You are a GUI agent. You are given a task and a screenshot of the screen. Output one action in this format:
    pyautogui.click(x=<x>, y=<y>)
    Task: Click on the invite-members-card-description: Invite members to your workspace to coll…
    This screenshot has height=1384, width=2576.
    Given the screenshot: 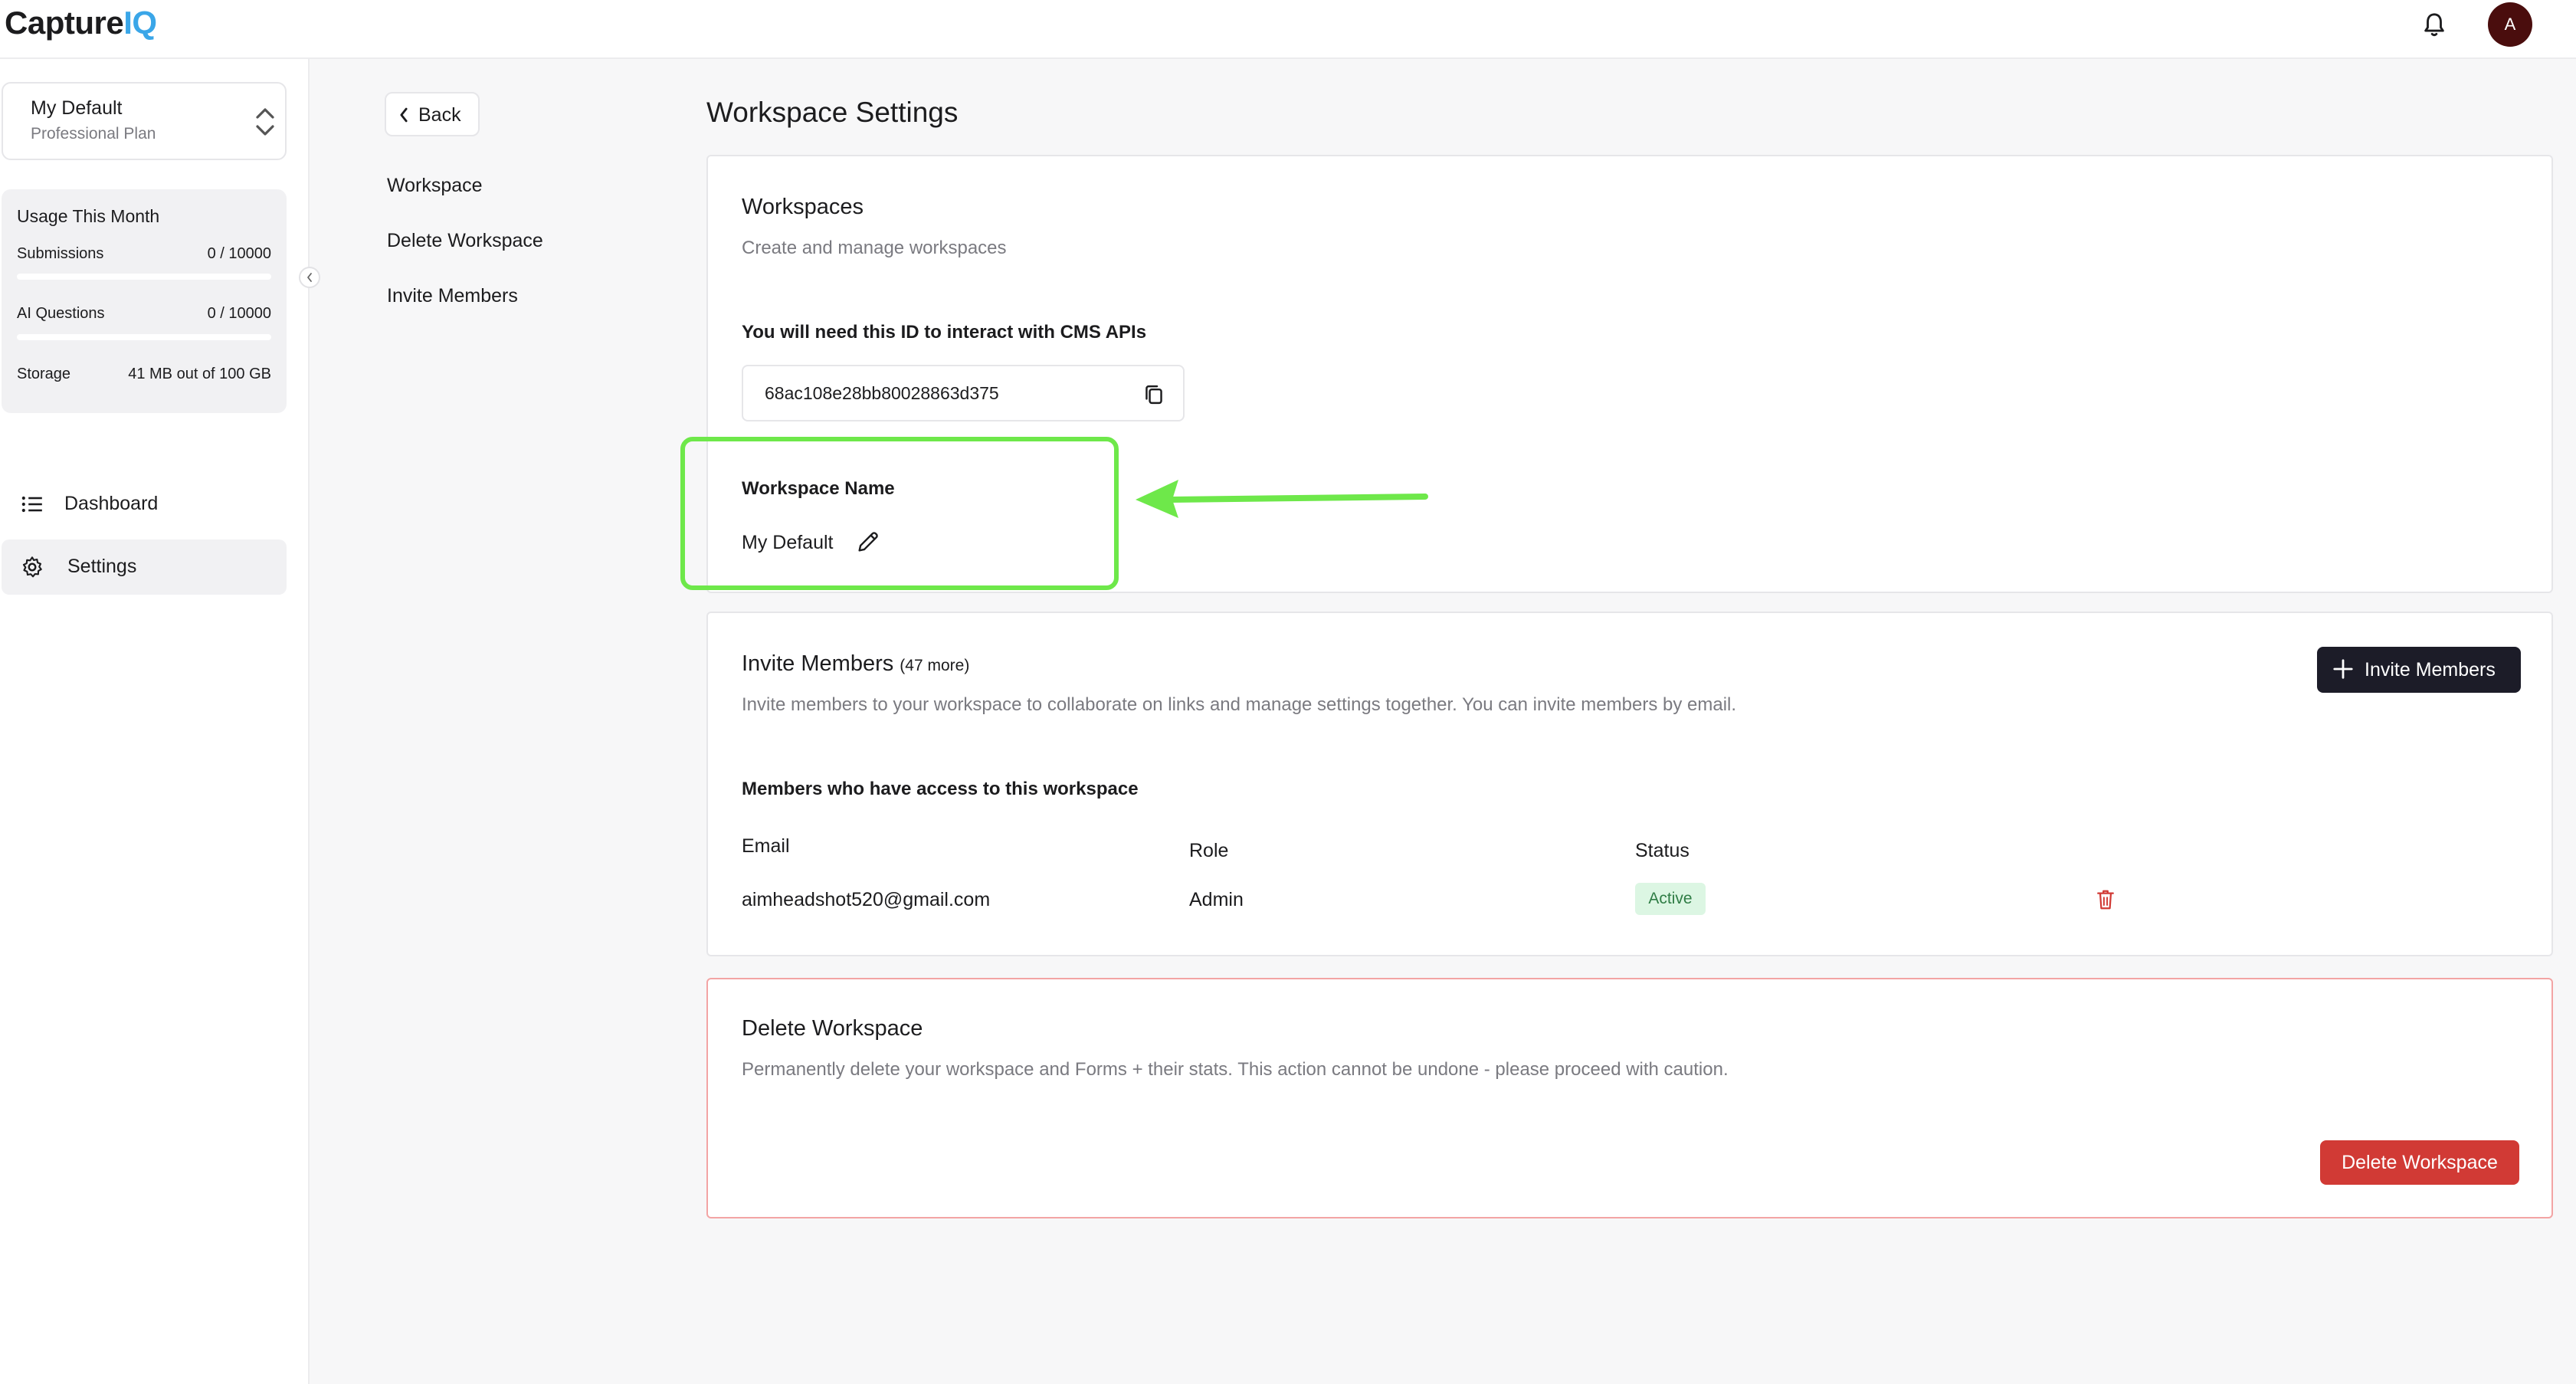 What is the action you would take?
    pyautogui.click(x=1239, y=704)
    